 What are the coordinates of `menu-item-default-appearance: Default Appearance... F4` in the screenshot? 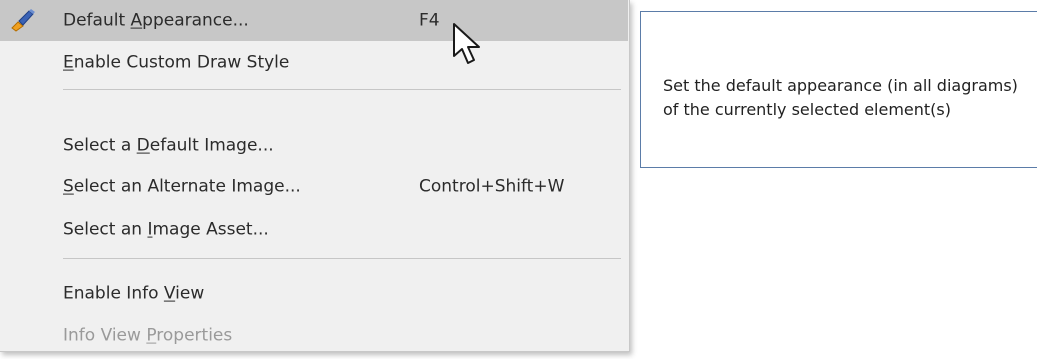 It's located at (314, 20).